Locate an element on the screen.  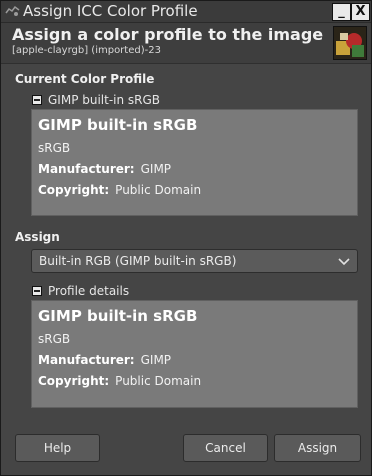
assign-profile-select: Built-in RGB (GIMP built-in sRGB) is located at coordinates (194, 261).